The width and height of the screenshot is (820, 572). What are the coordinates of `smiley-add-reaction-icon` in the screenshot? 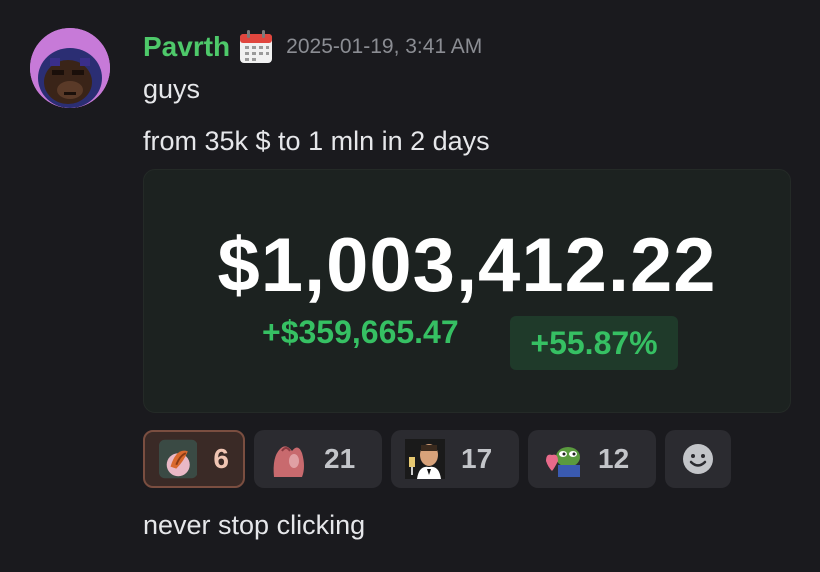 It's located at (698, 459).